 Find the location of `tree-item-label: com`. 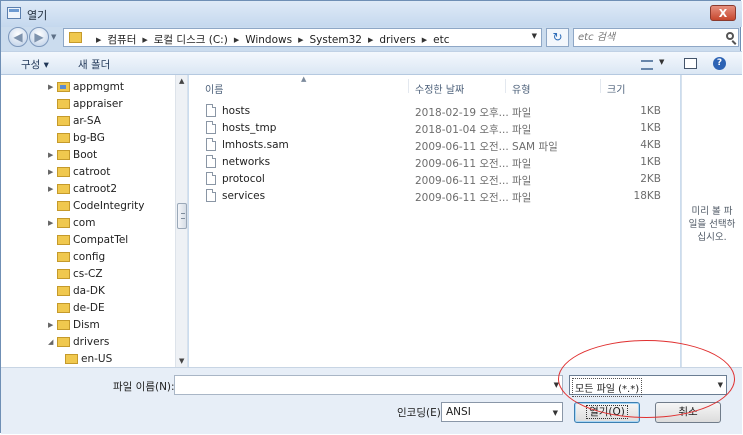

tree-item-label: com is located at coordinates (84, 223).